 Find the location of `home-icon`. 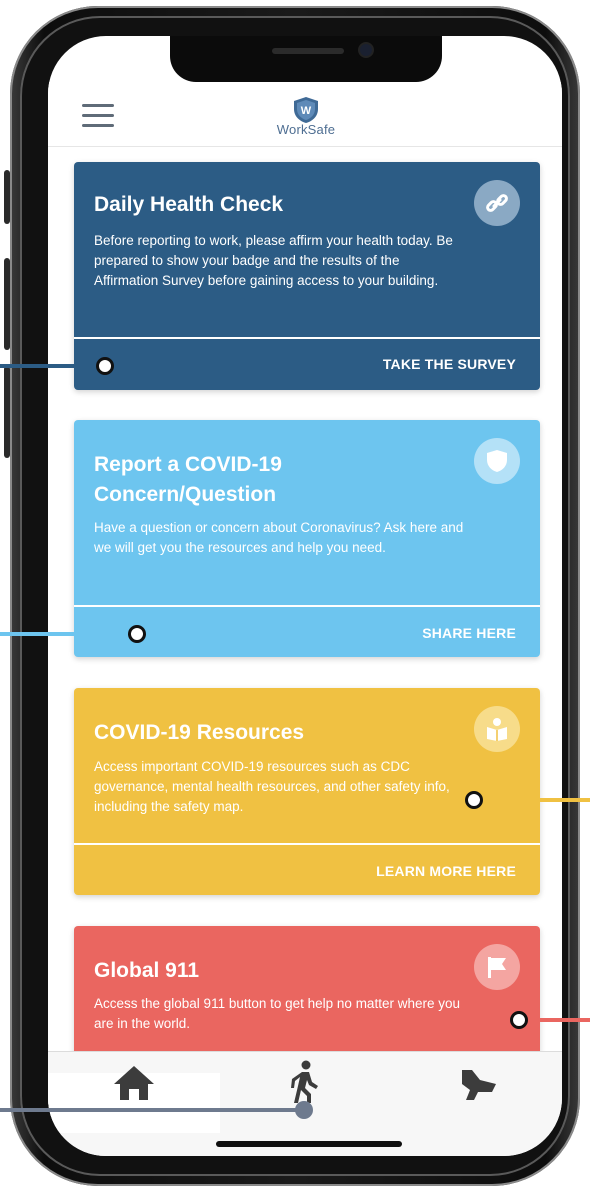

home-icon is located at coordinates (136, 1084).